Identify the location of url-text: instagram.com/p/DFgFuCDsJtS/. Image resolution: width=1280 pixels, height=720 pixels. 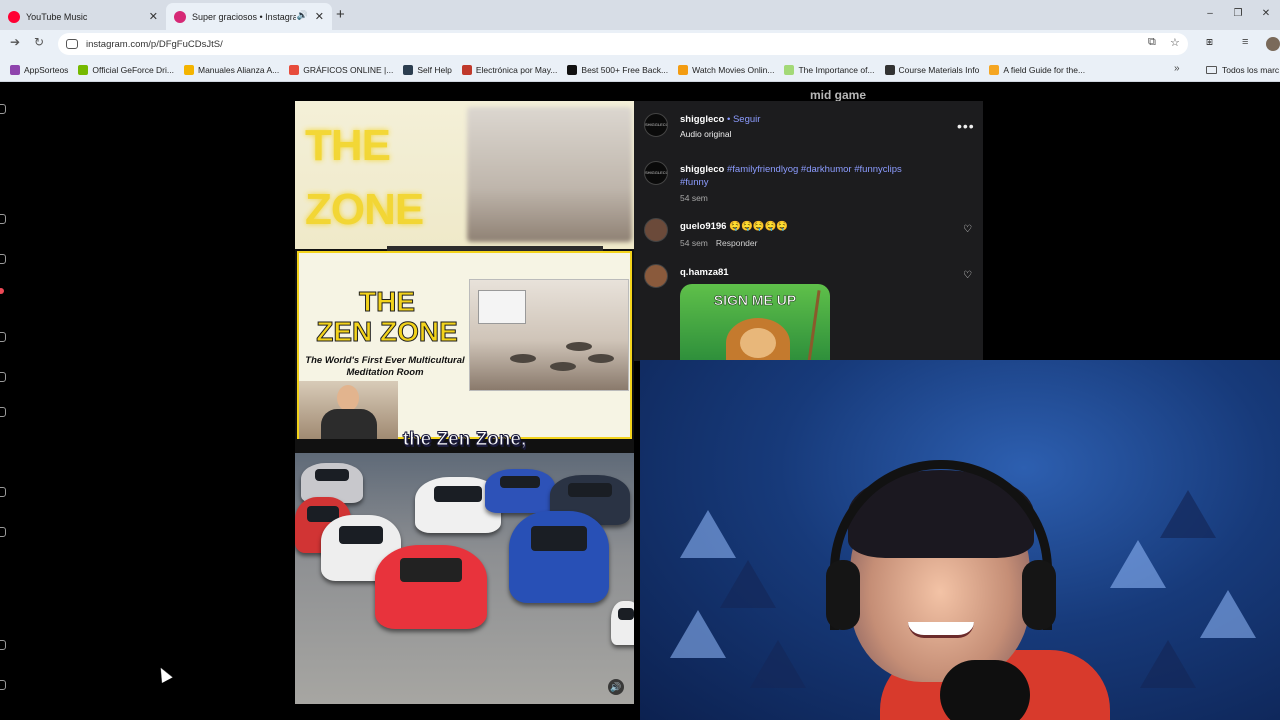
(154, 44).